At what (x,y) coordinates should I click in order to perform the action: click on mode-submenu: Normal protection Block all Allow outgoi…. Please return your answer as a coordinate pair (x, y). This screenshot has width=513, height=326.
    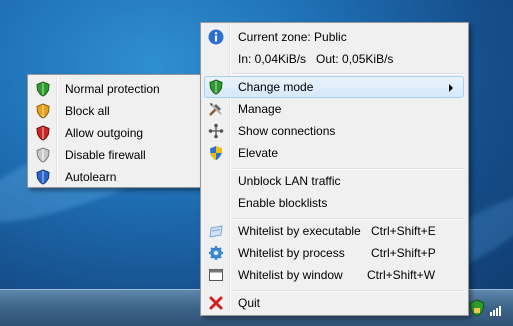
    Looking at the image, I should click on (114, 131).